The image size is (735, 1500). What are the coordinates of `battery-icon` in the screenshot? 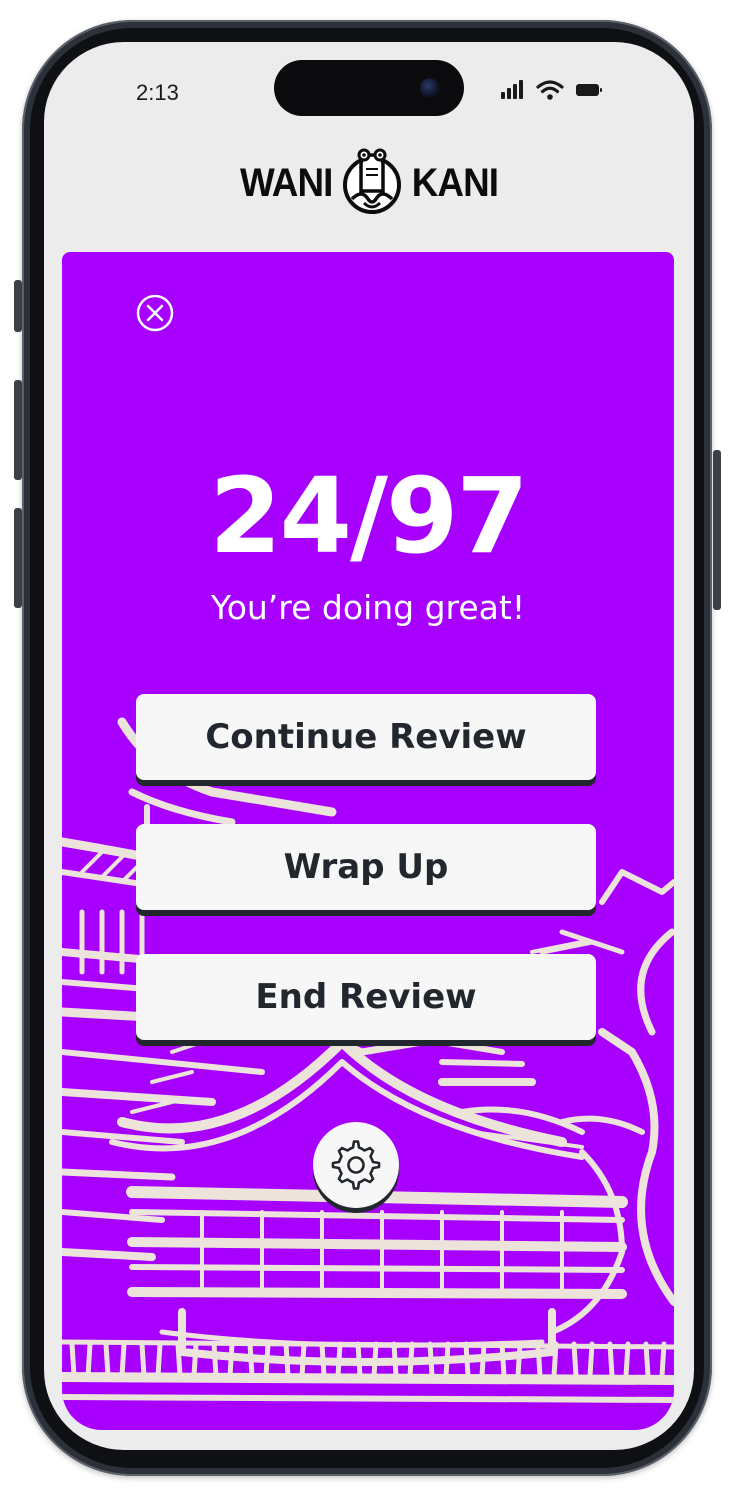 It's located at (589, 90).